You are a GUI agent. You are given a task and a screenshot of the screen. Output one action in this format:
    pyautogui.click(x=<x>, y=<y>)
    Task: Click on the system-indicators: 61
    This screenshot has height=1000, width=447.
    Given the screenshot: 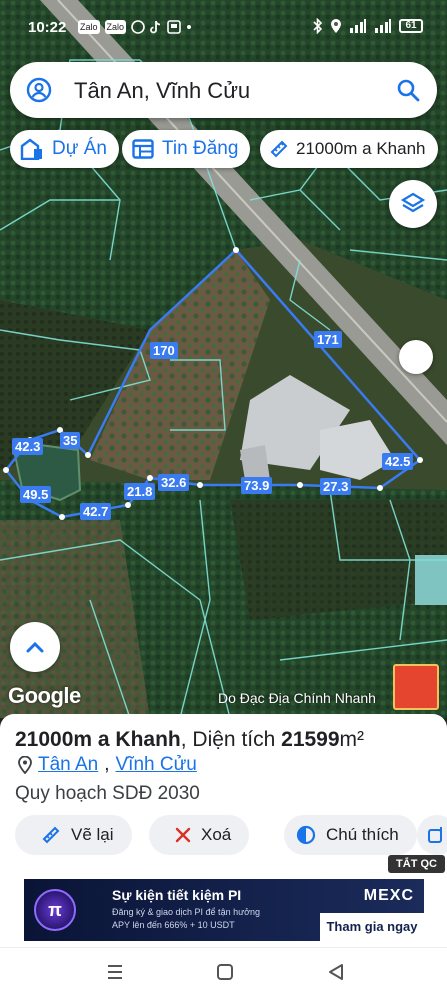 What is the action you would take?
    pyautogui.click(x=368, y=26)
    